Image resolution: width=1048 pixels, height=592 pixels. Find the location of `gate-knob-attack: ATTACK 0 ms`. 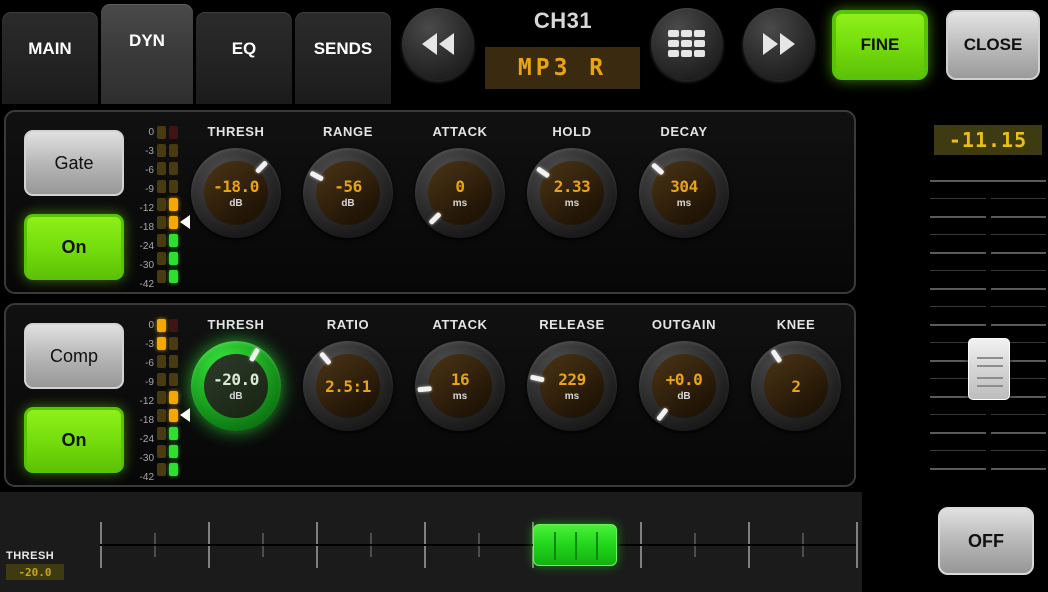

gate-knob-attack: ATTACK 0 ms is located at coordinates (460, 181).